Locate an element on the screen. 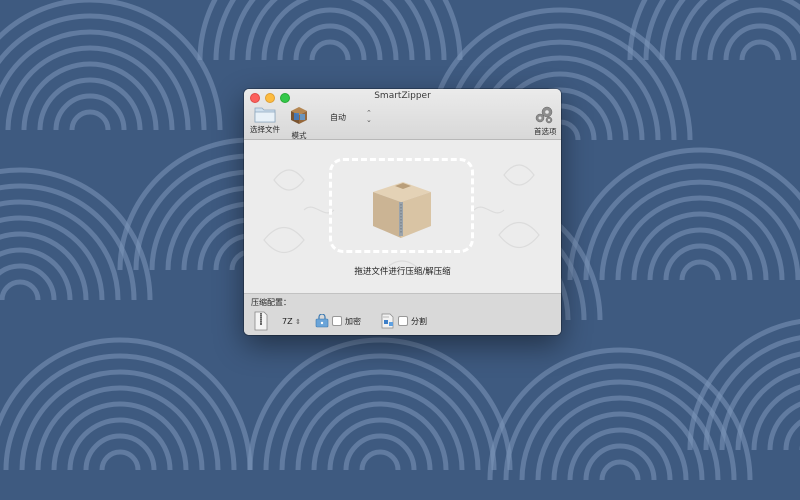 Image resolution: width=800 pixels, height=500 pixels. format-value: 7Z is located at coordinates (287, 321).